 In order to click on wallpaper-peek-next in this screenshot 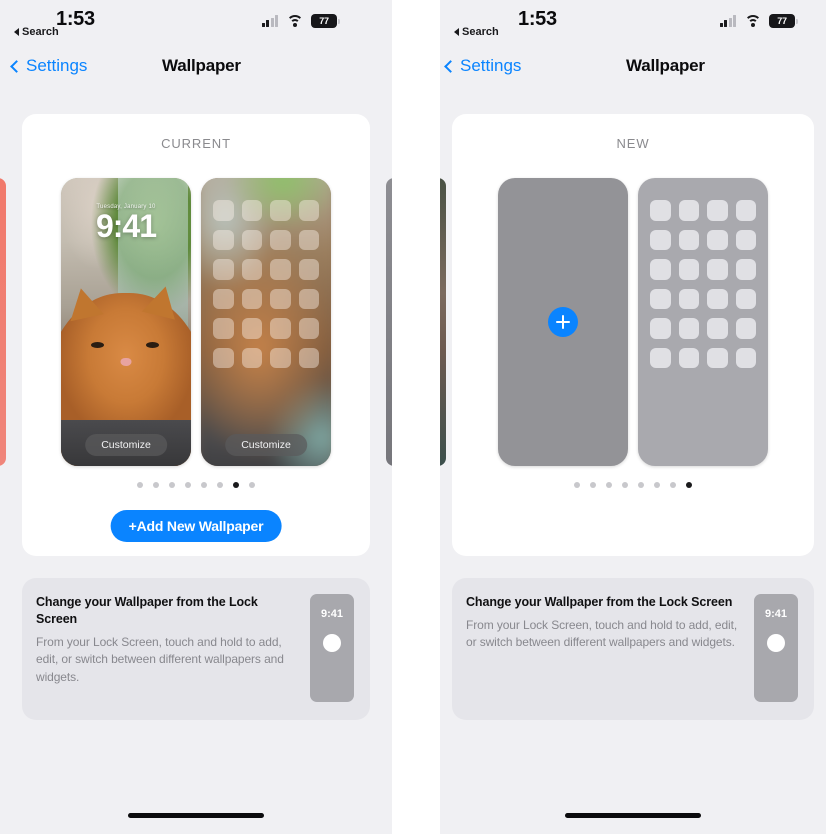, I will do `click(389, 322)`.